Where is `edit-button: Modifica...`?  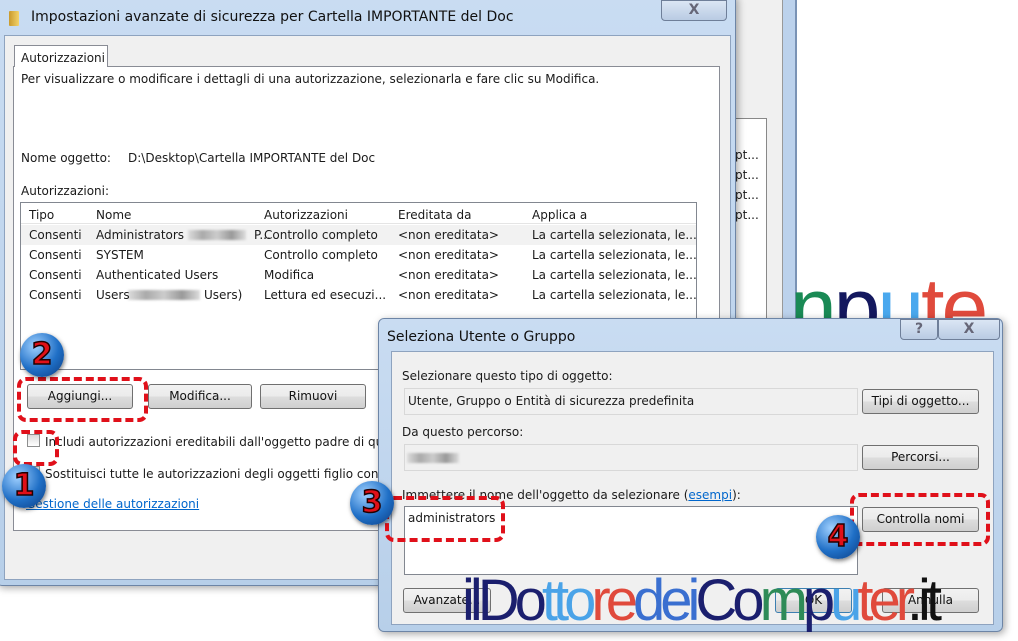
edit-button: Modifica... is located at coordinates (200, 396).